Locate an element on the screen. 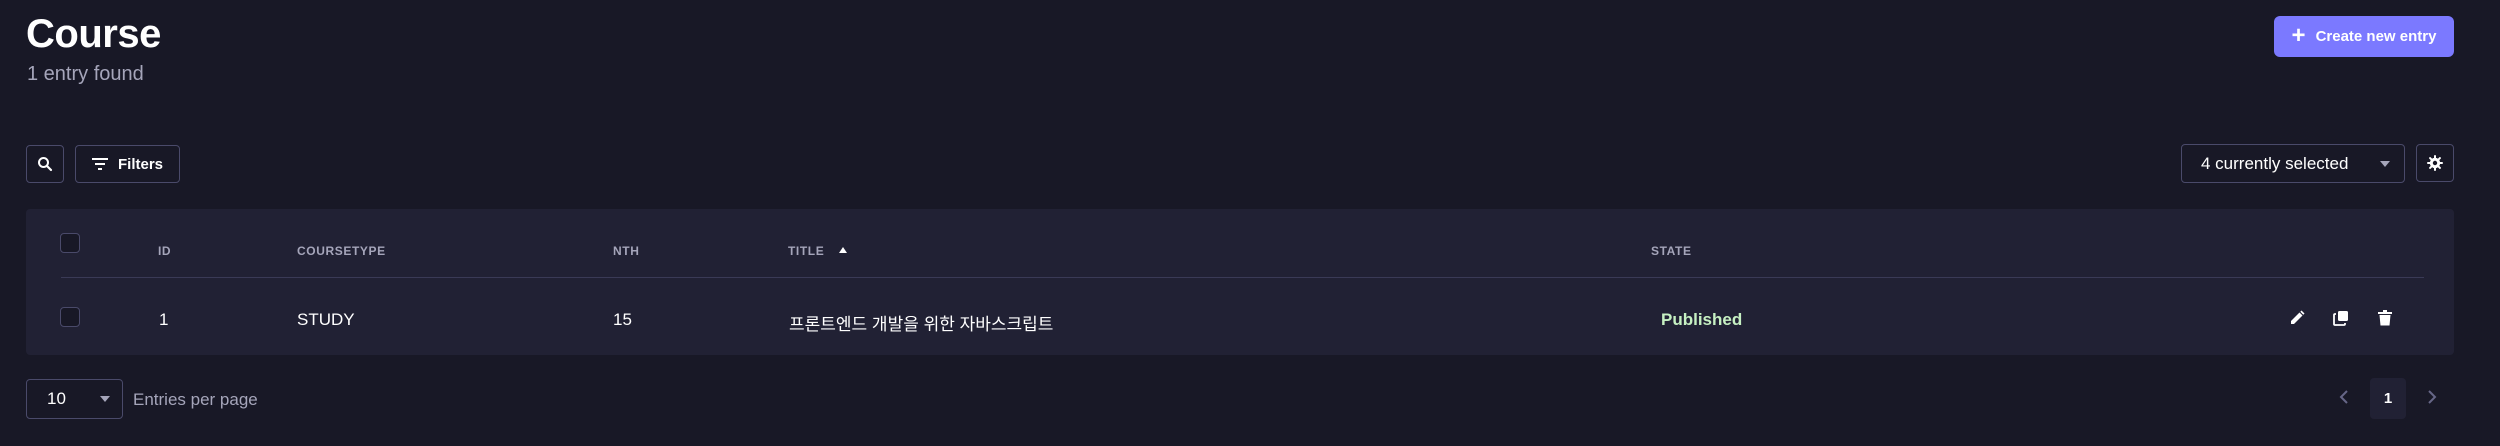  create-new-entry-button: + Create new entry is located at coordinates (2364, 36).